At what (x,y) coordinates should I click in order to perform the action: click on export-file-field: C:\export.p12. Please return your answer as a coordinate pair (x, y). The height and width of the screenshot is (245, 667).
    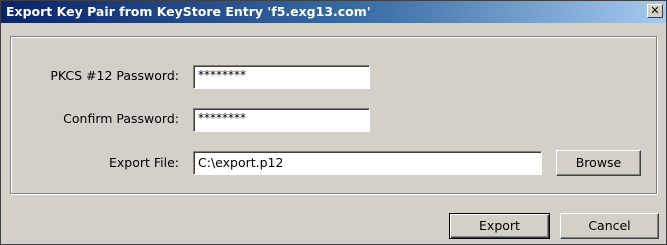
    Looking at the image, I should click on (367, 163).